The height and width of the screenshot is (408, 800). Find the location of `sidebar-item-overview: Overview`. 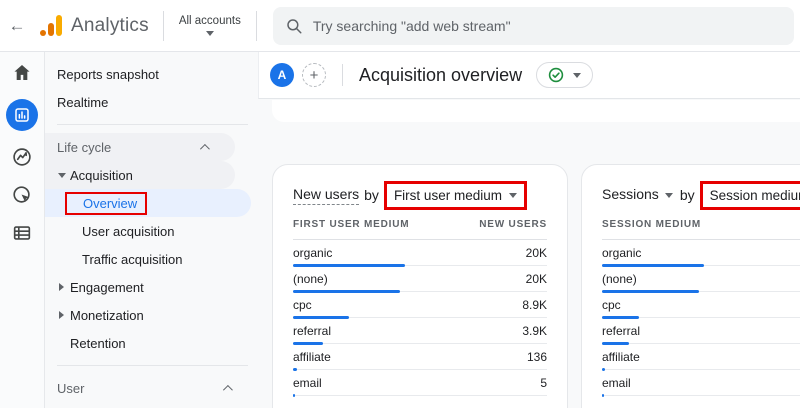

sidebar-item-overview: Overview is located at coordinates (148, 203).